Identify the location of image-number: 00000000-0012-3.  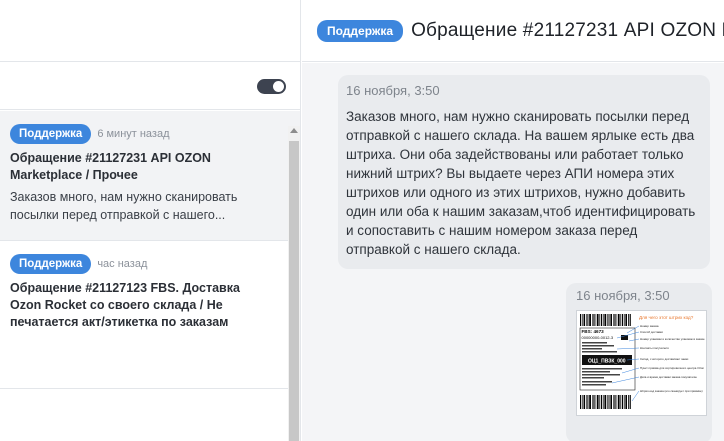
(598, 337).